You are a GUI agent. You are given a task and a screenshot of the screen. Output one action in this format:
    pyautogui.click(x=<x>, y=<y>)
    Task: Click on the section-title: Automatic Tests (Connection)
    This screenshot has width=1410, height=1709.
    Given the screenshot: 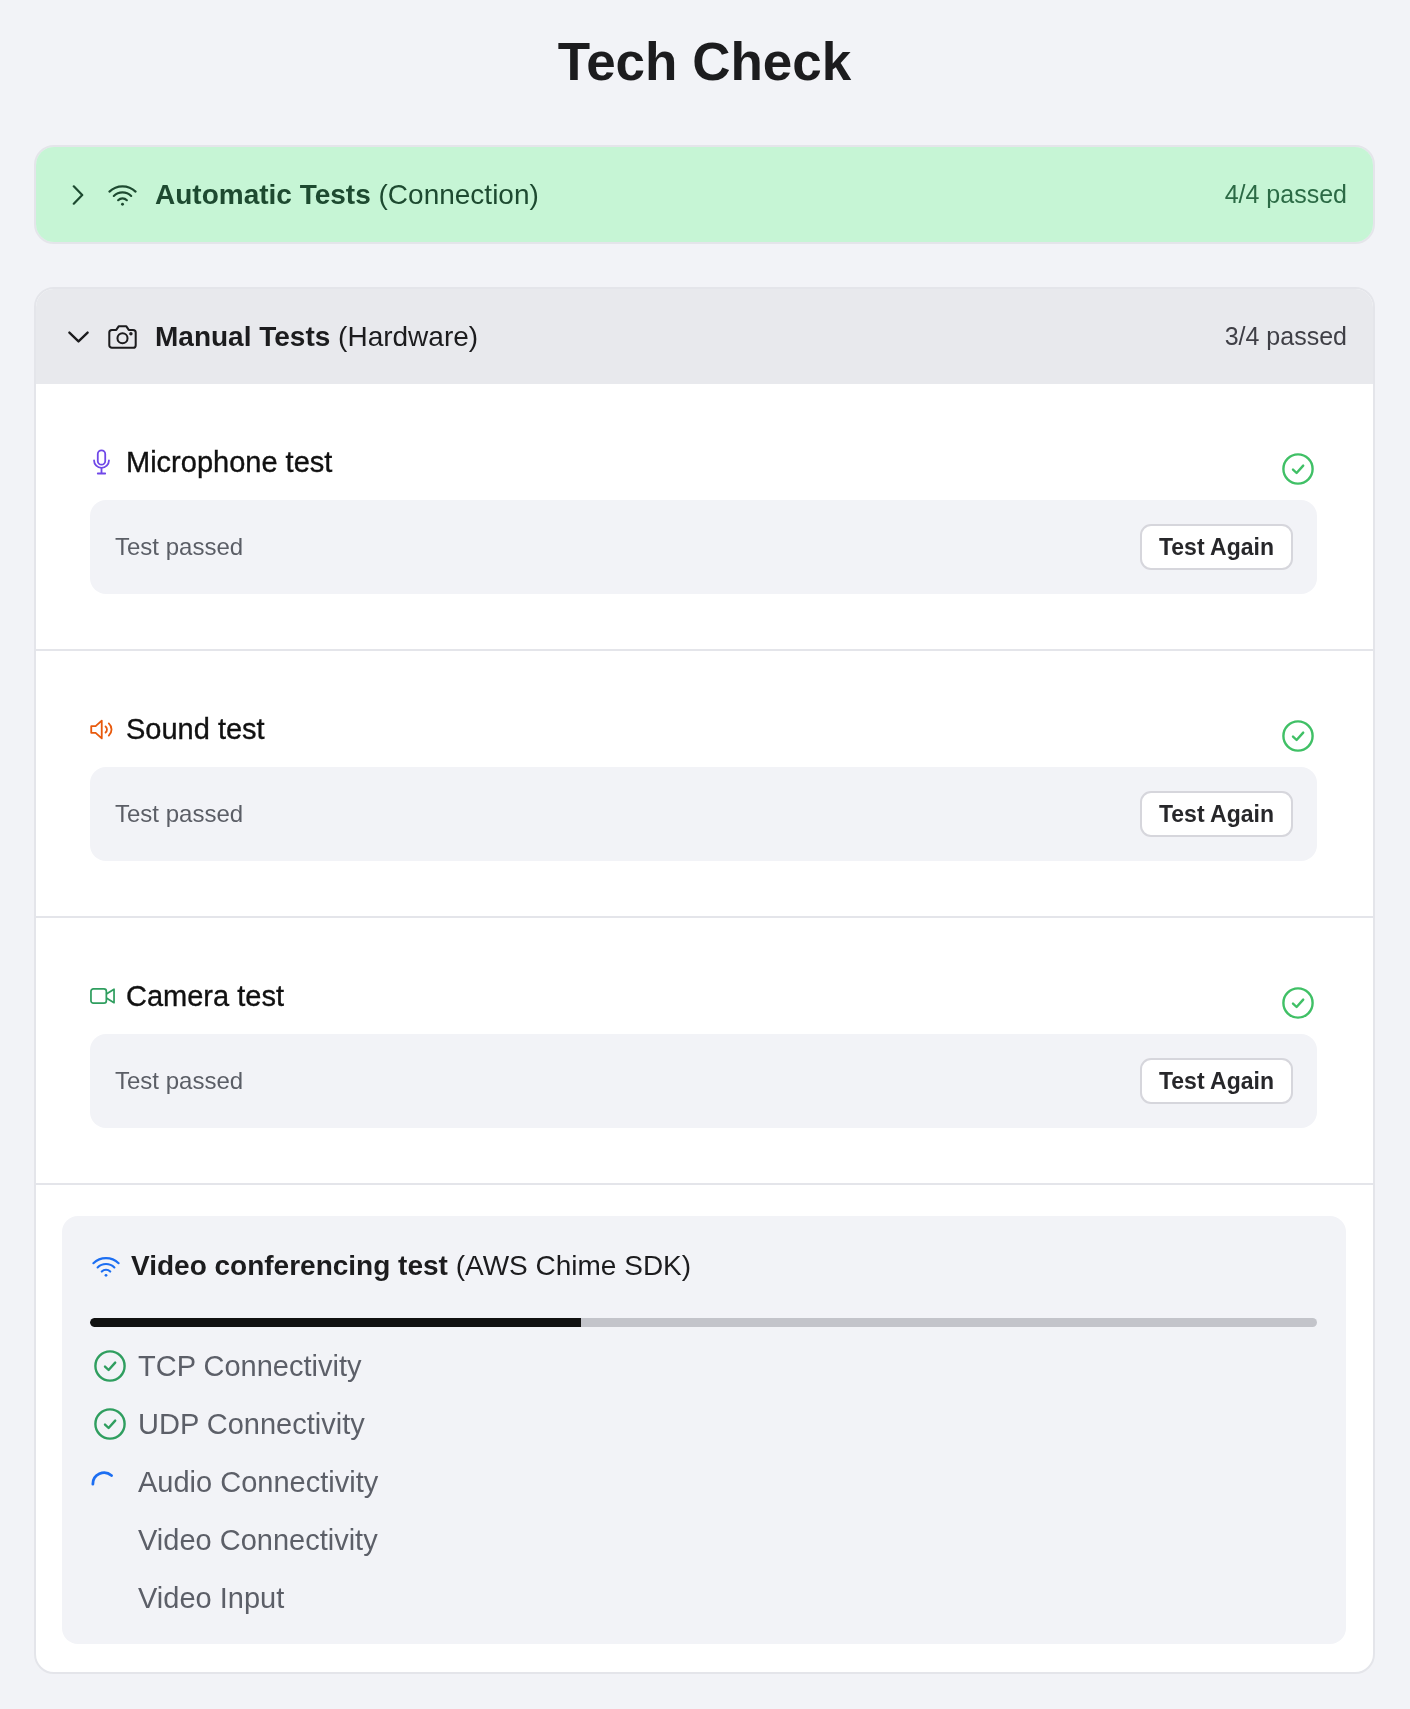 What is the action you would take?
    pyautogui.click(x=347, y=194)
    